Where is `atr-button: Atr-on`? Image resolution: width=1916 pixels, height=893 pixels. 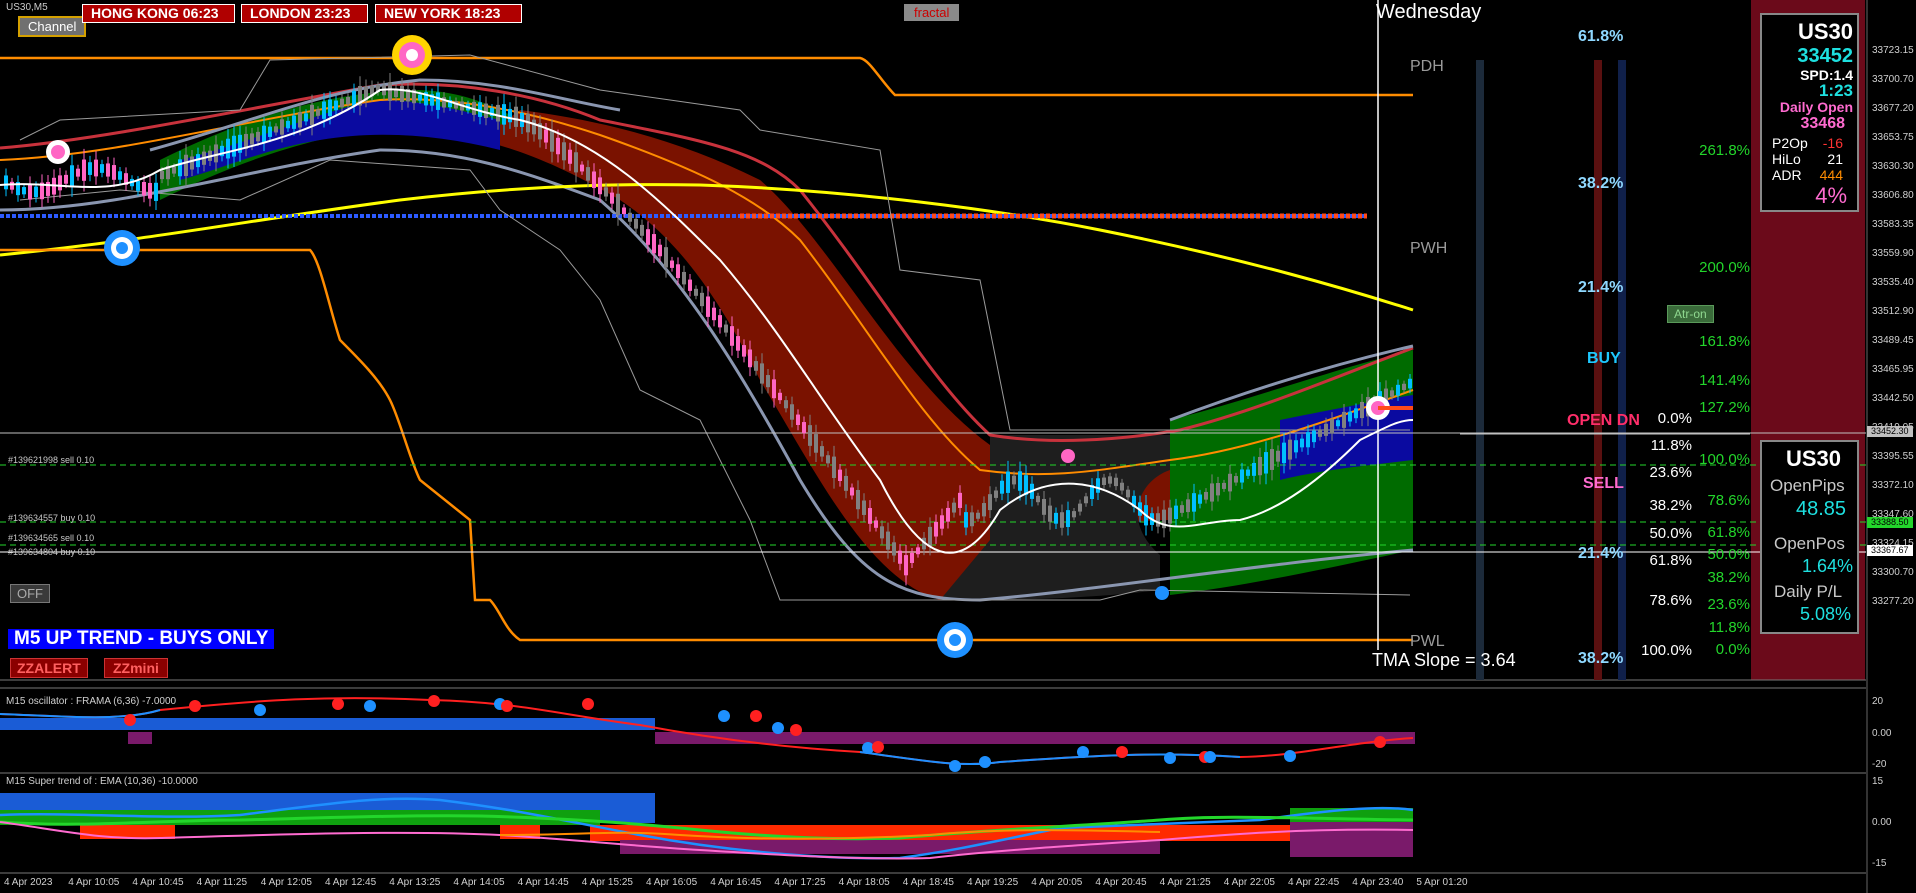 atr-button: Atr-on is located at coordinates (1690, 314).